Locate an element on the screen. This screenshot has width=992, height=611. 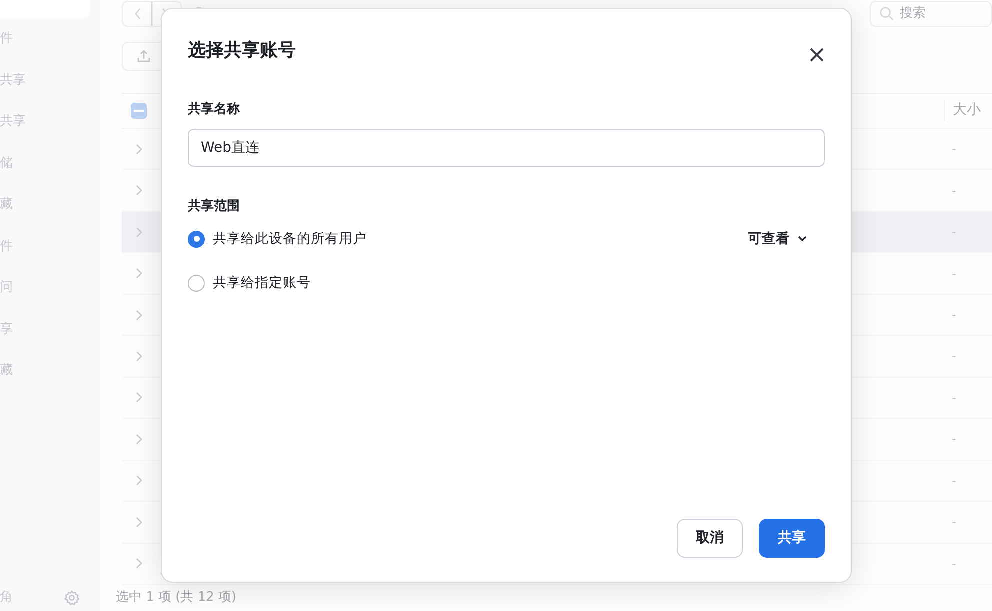
settings-icon is located at coordinates (72, 598).